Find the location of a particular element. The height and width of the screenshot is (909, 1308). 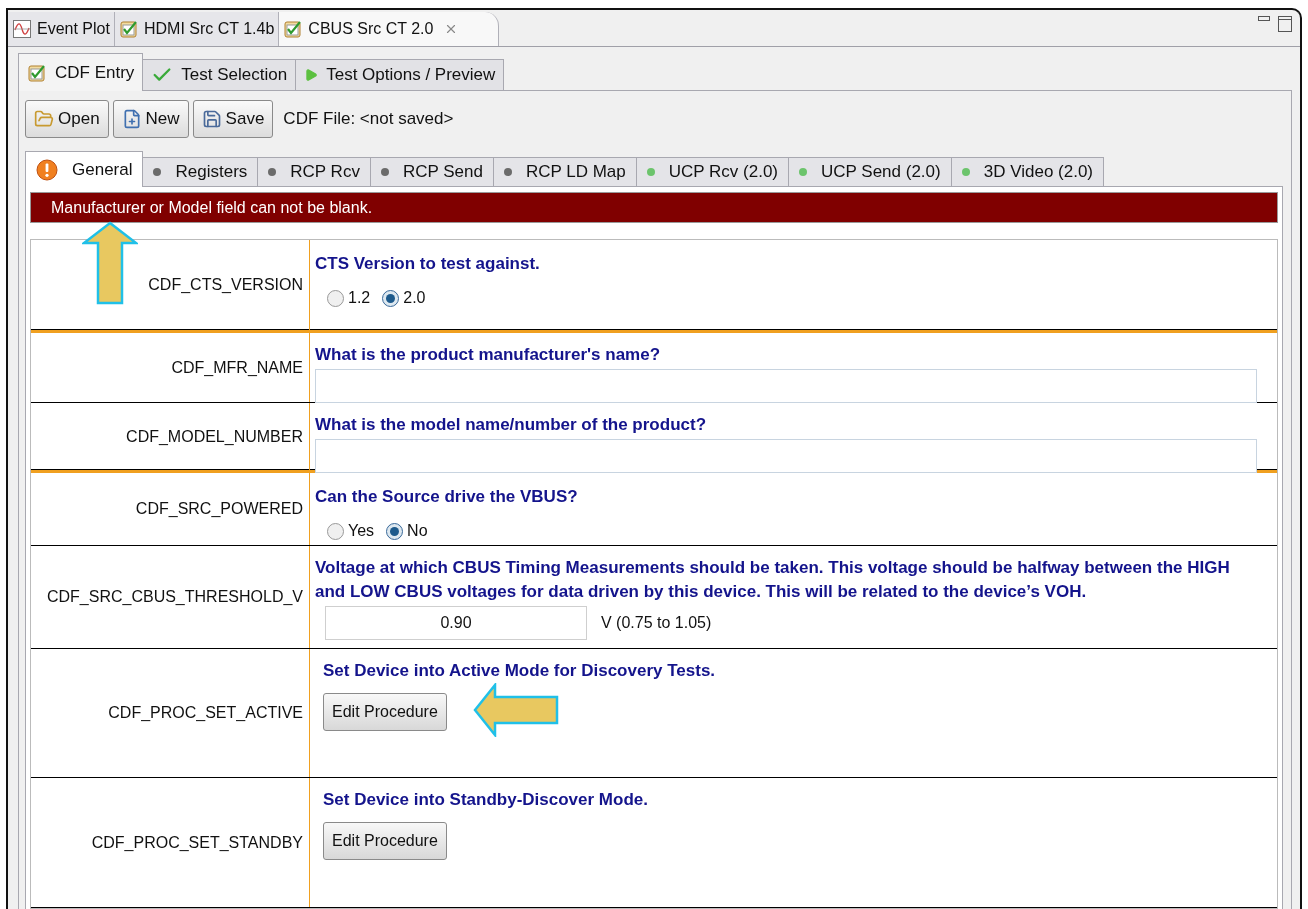

field-name: CDF_CTS_VERSION is located at coordinates (225, 285).